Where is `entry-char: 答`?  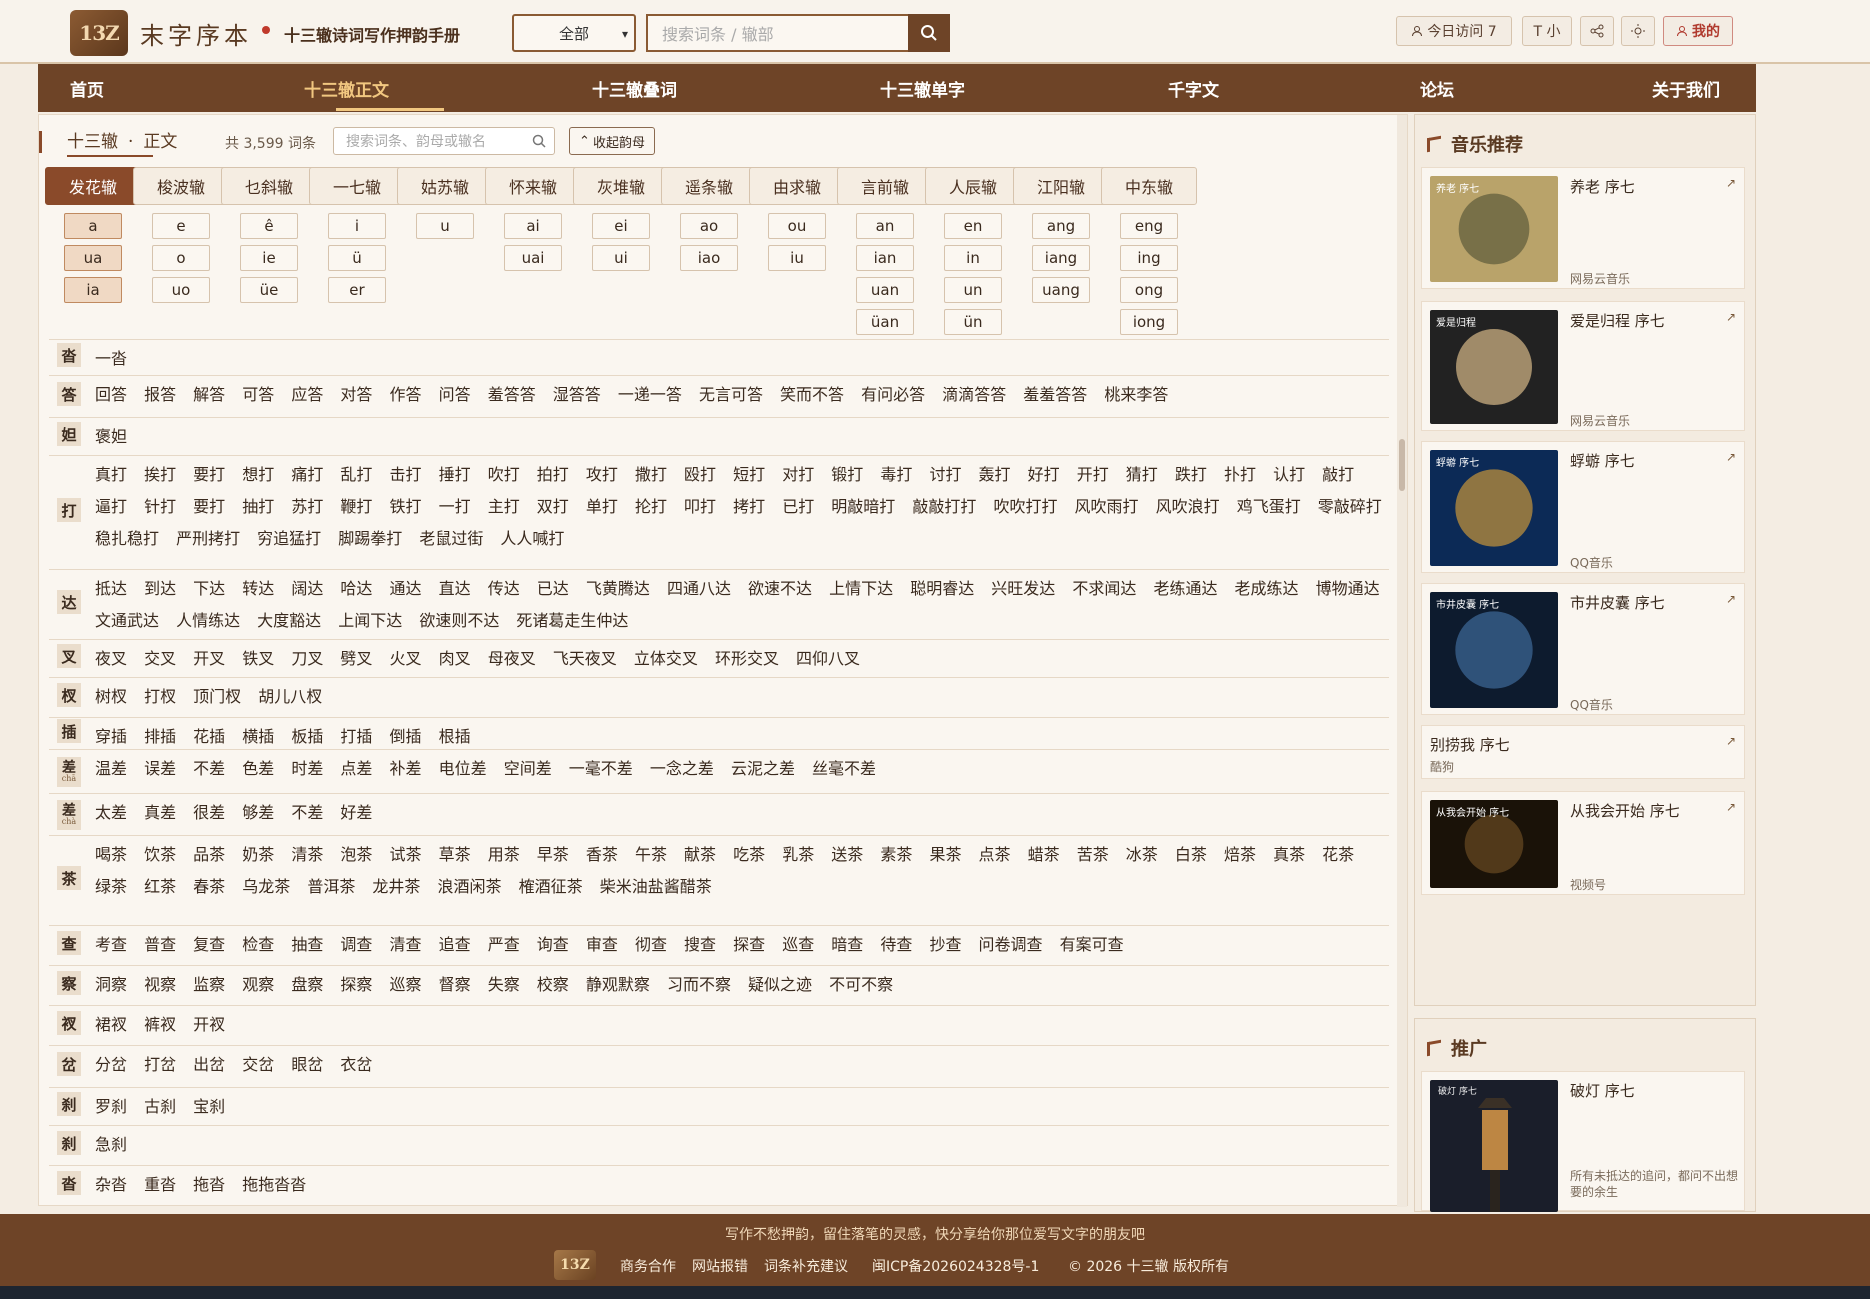 entry-char: 答 is located at coordinates (69, 394).